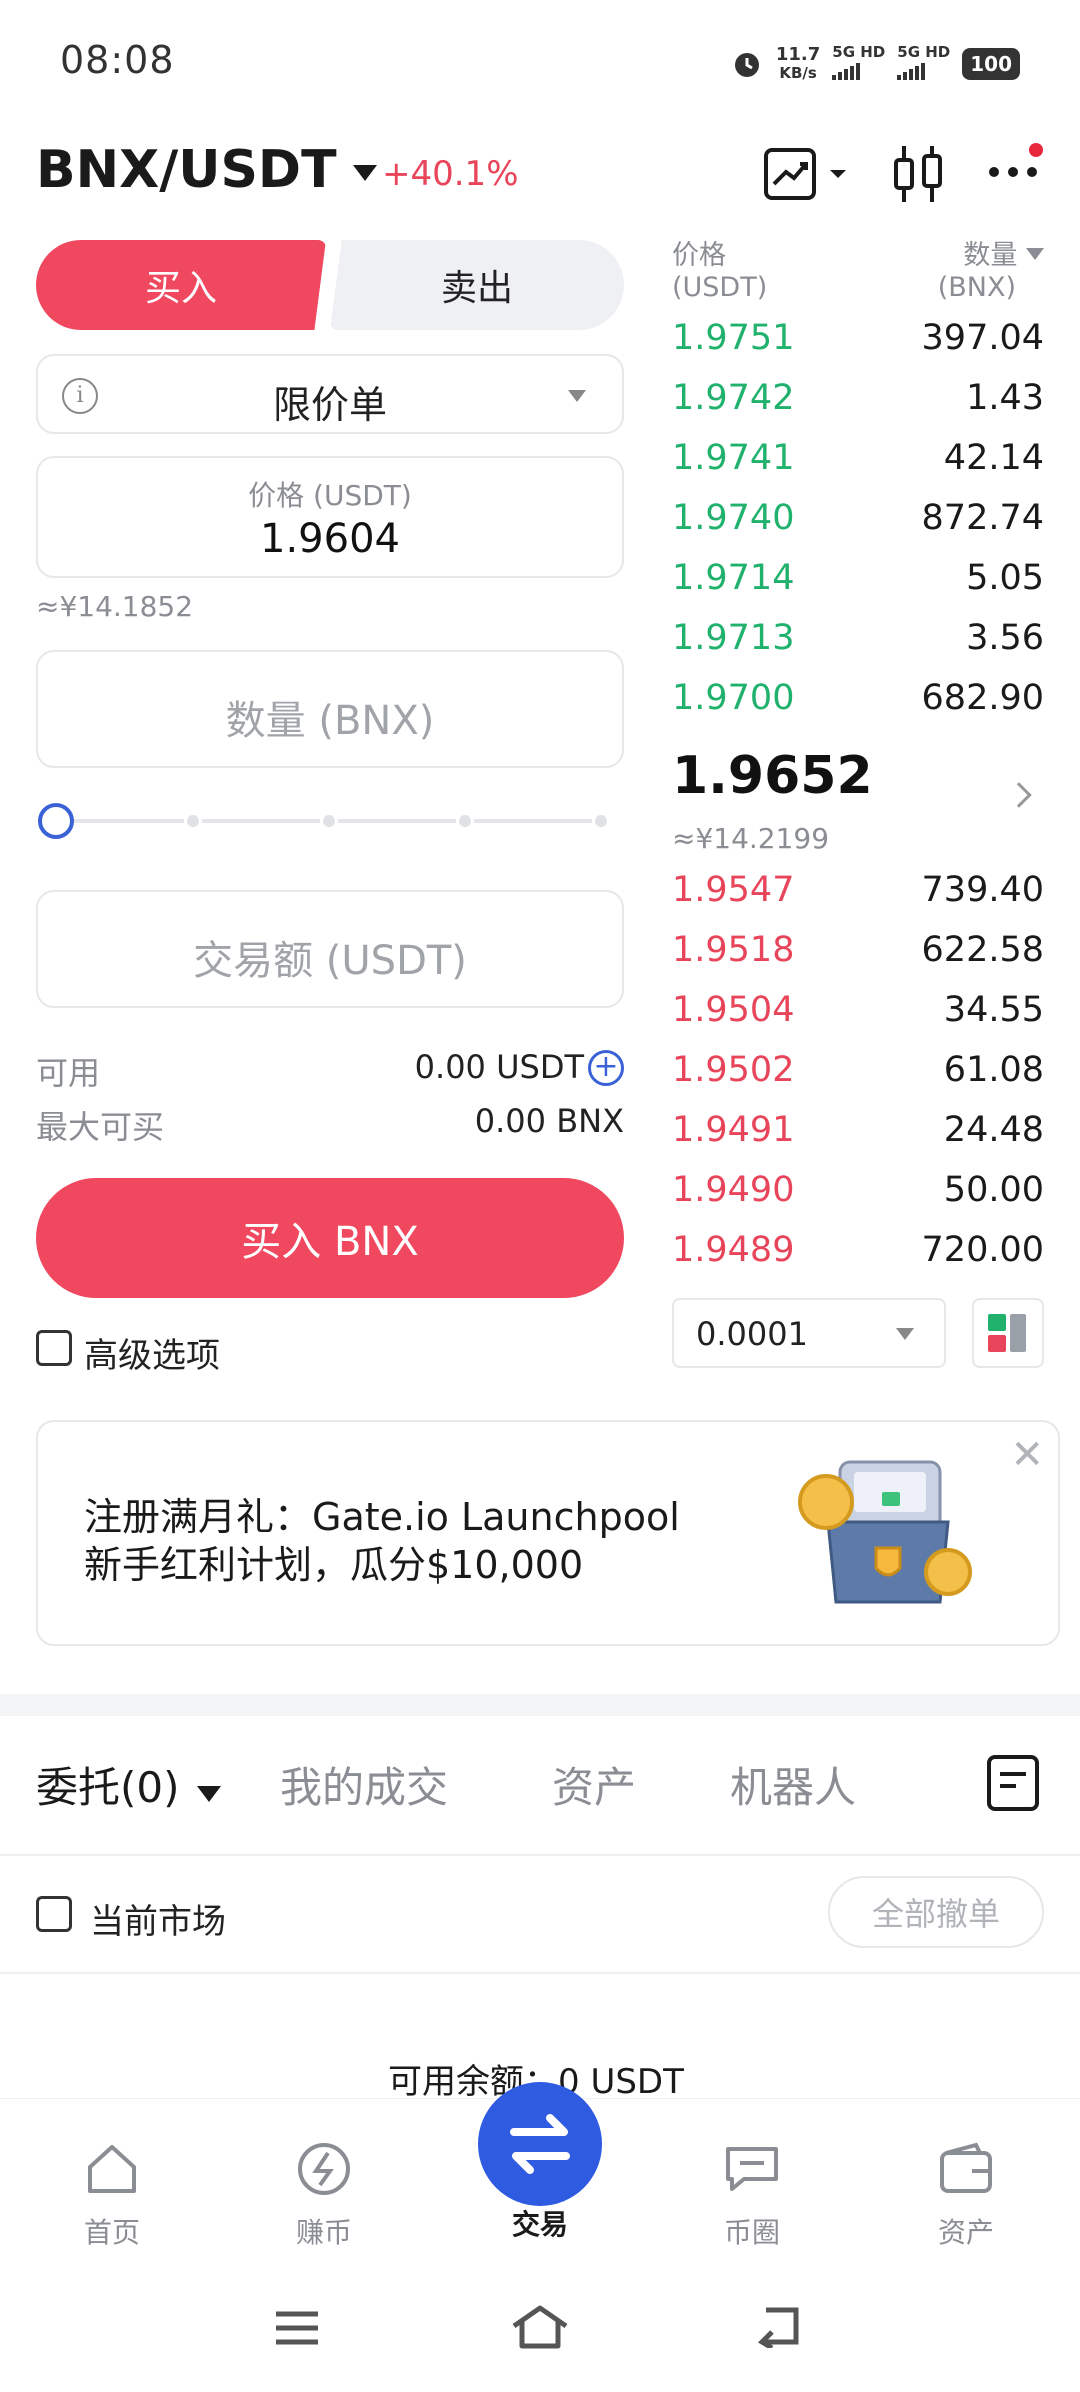 This screenshot has width=1080, height=2392. I want to click on orderbook-bottom_side-row: 1.9547 739.40, so click(858, 900).